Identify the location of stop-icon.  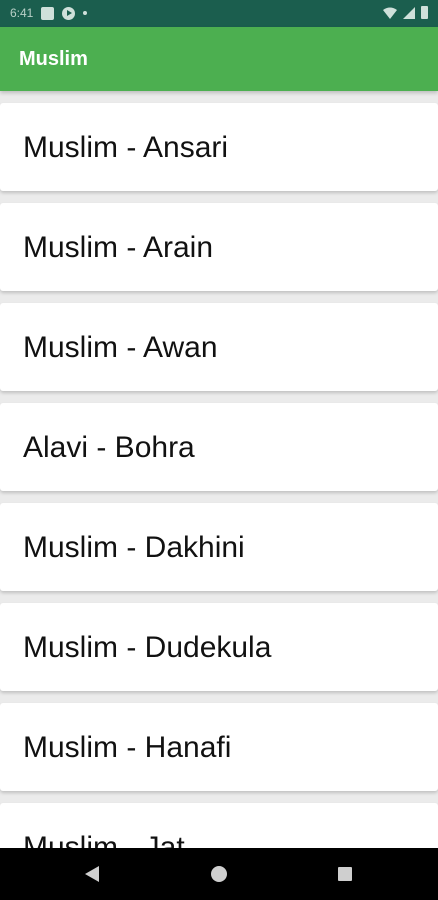
(48, 13).